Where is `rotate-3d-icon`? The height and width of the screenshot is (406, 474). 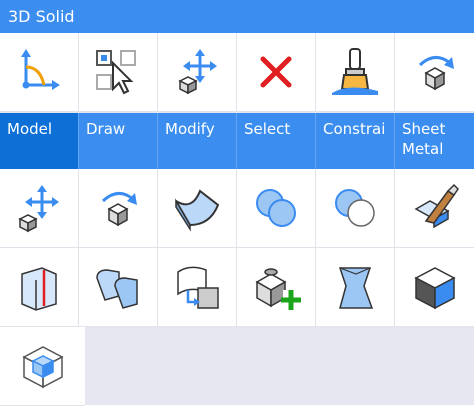 rotate-3d-icon is located at coordinates (436, 73).